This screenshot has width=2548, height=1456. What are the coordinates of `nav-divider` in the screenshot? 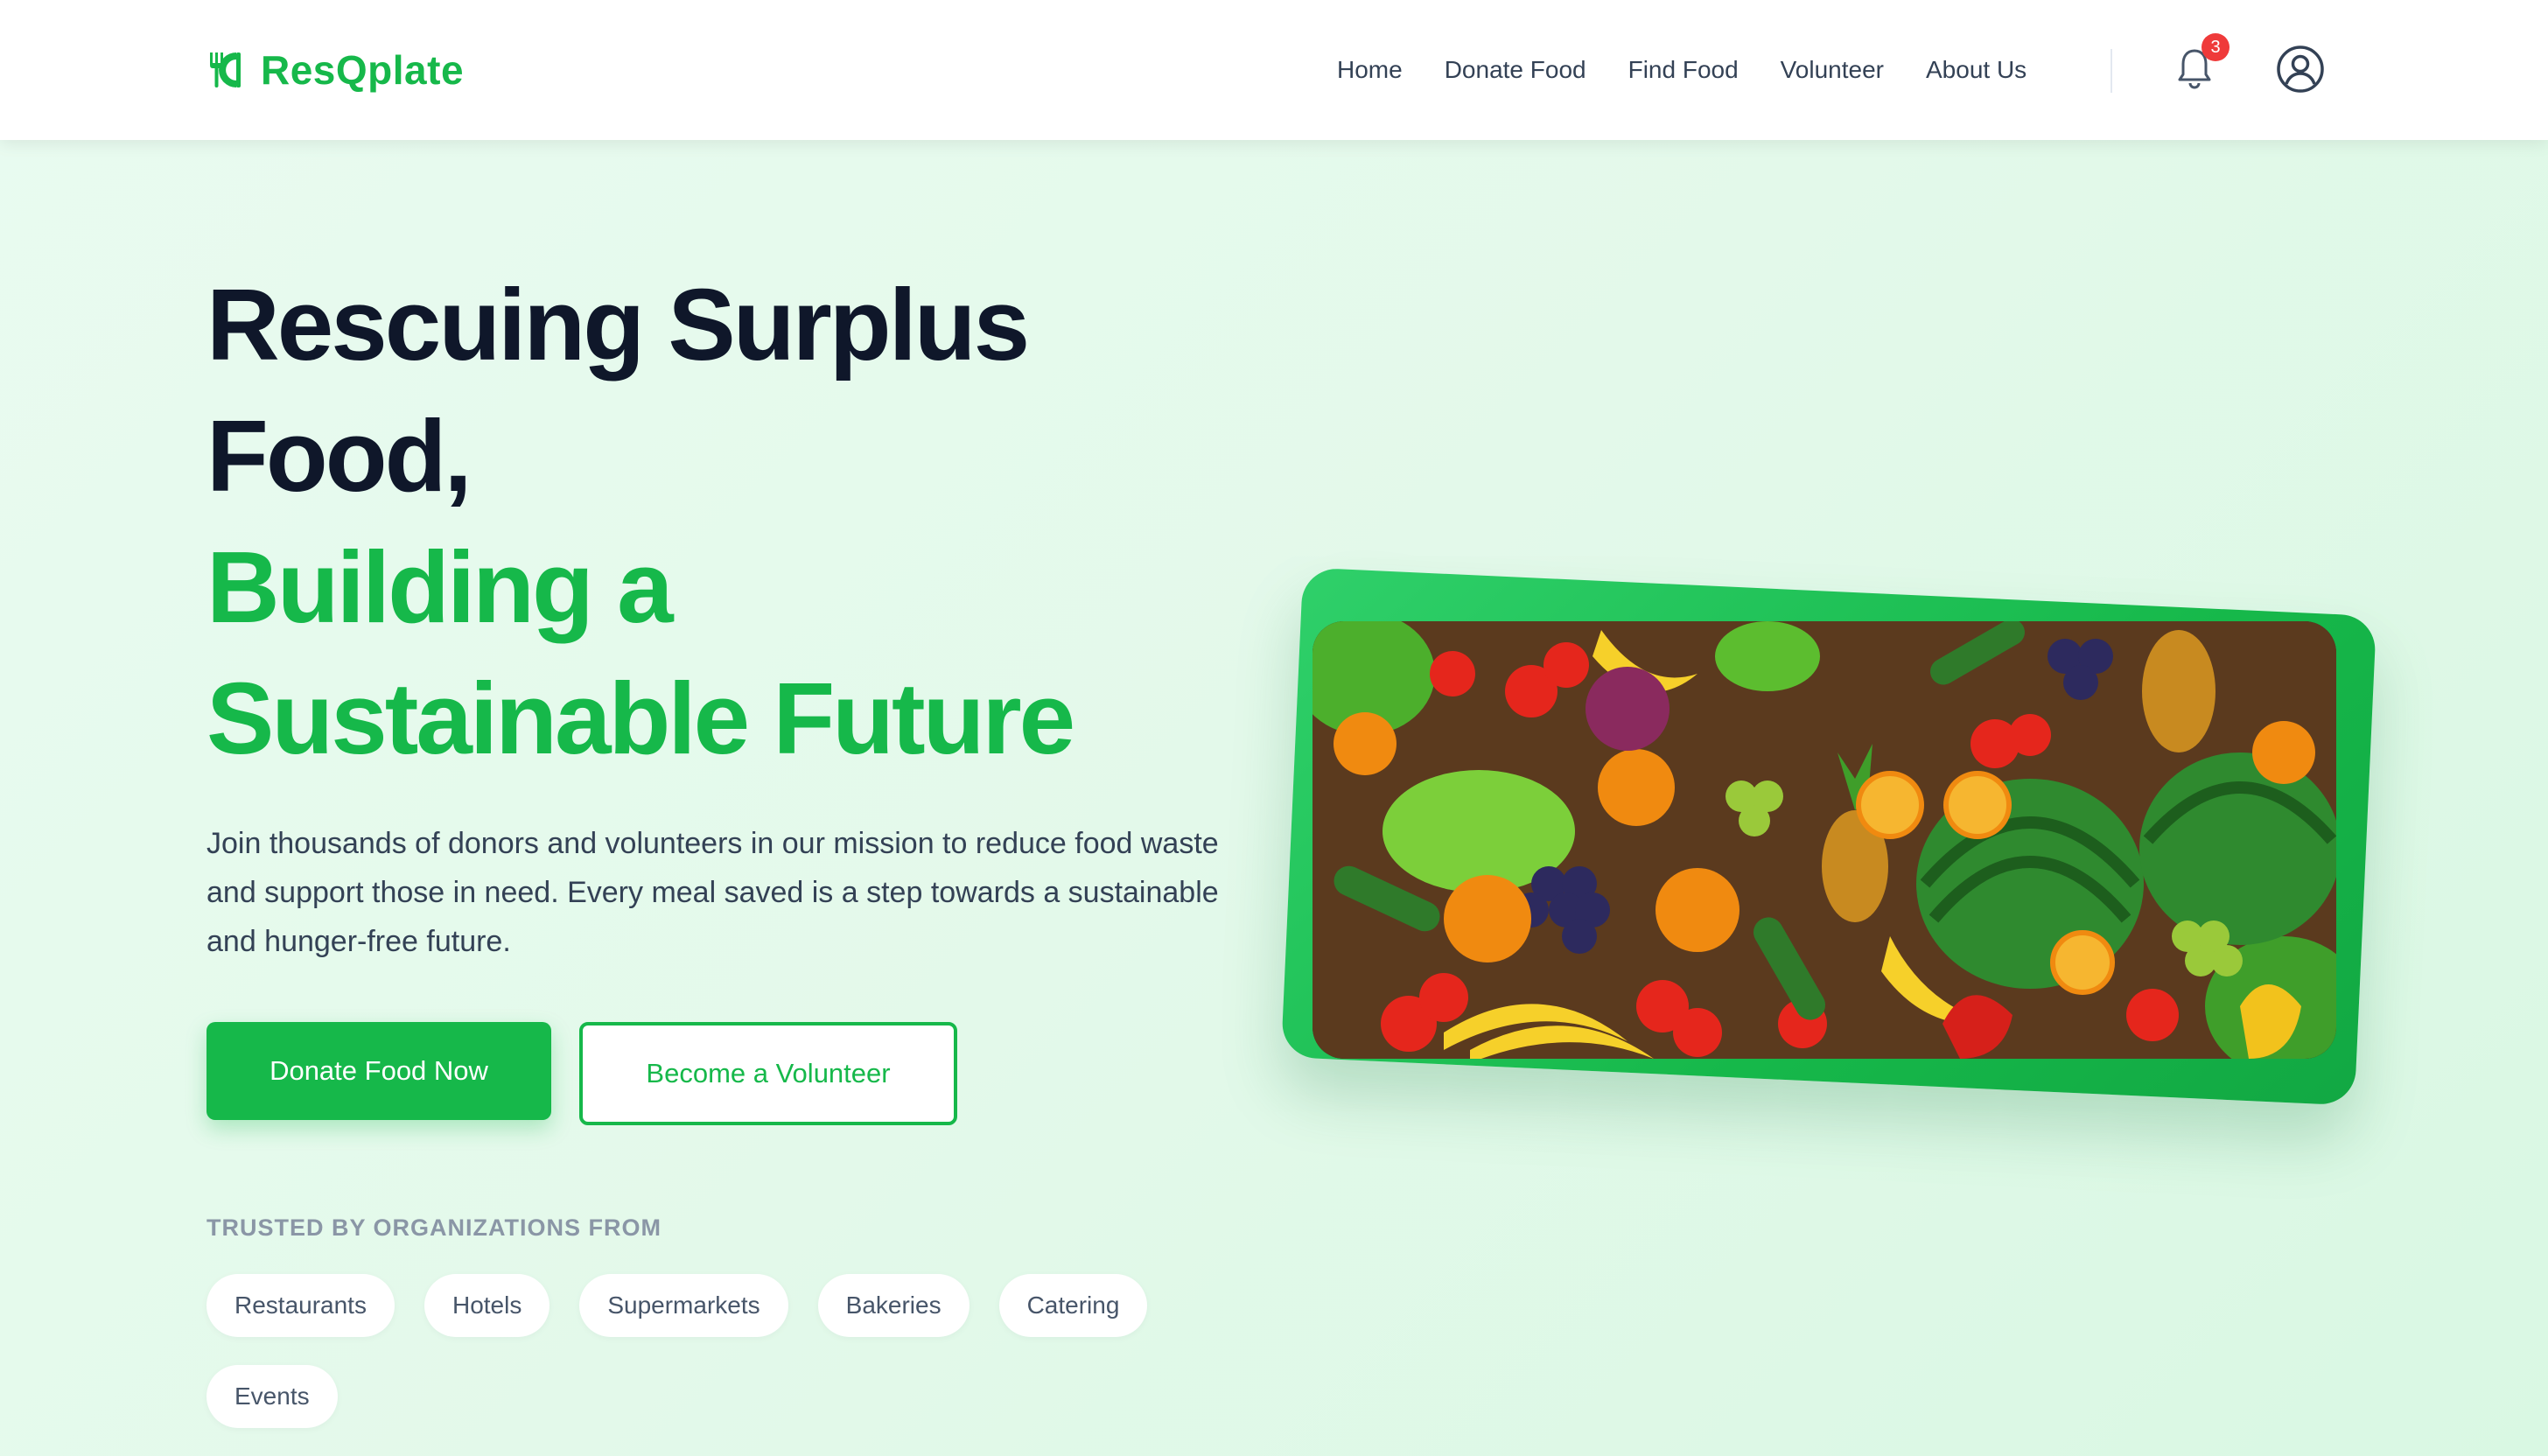 It's located at (2111, 71).